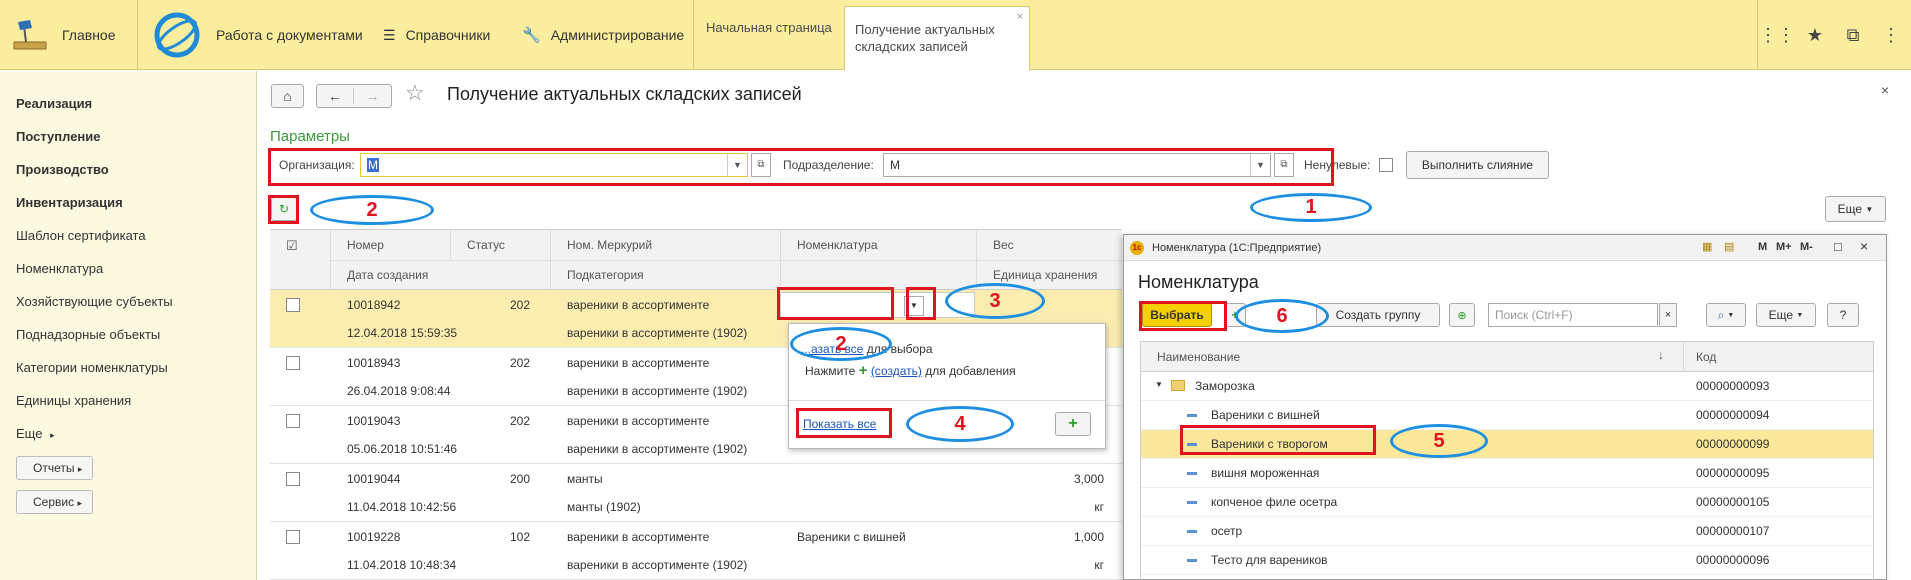 This screenshot has height=580, width=1911. What do you see at coordinates (1534, 315) in the screenshot?
I see `search-placeholder: Поиск (Ctrl+F)` at bounding box center [1534, 315].